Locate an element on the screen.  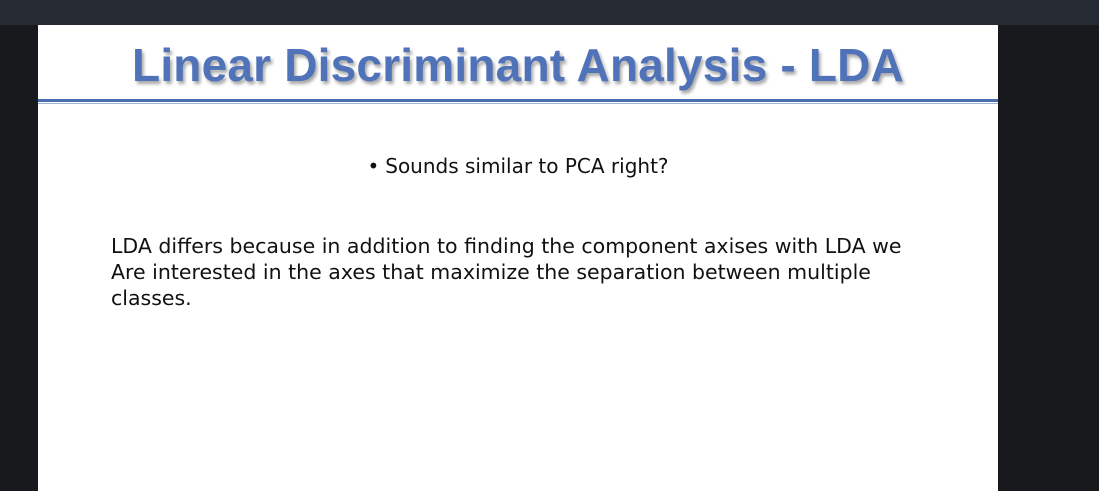
body-line-3: classes. is located at coordinates (151, 298).